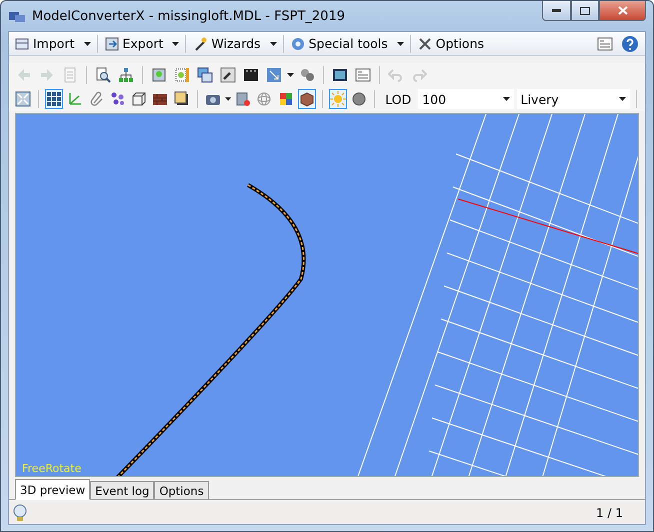 The height and width of the screenshot is (532, 654). Describe the element at coordinates (274, 75) in the screenshot. I see `resize-icon` at that location.